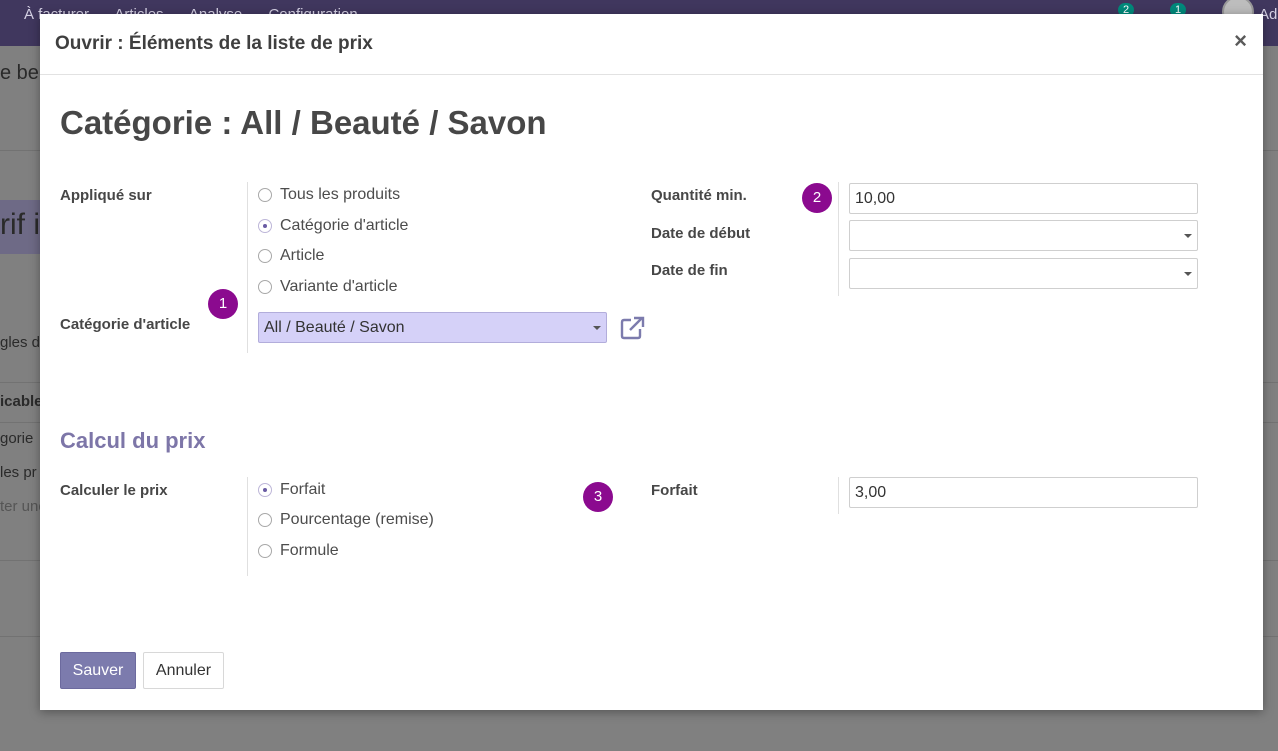 Image resolution: width=1278 pixels, height=751 pixels. Describe the element at coordinates (1023, 273) in the screenshot. I see `date-end-input` at that location.